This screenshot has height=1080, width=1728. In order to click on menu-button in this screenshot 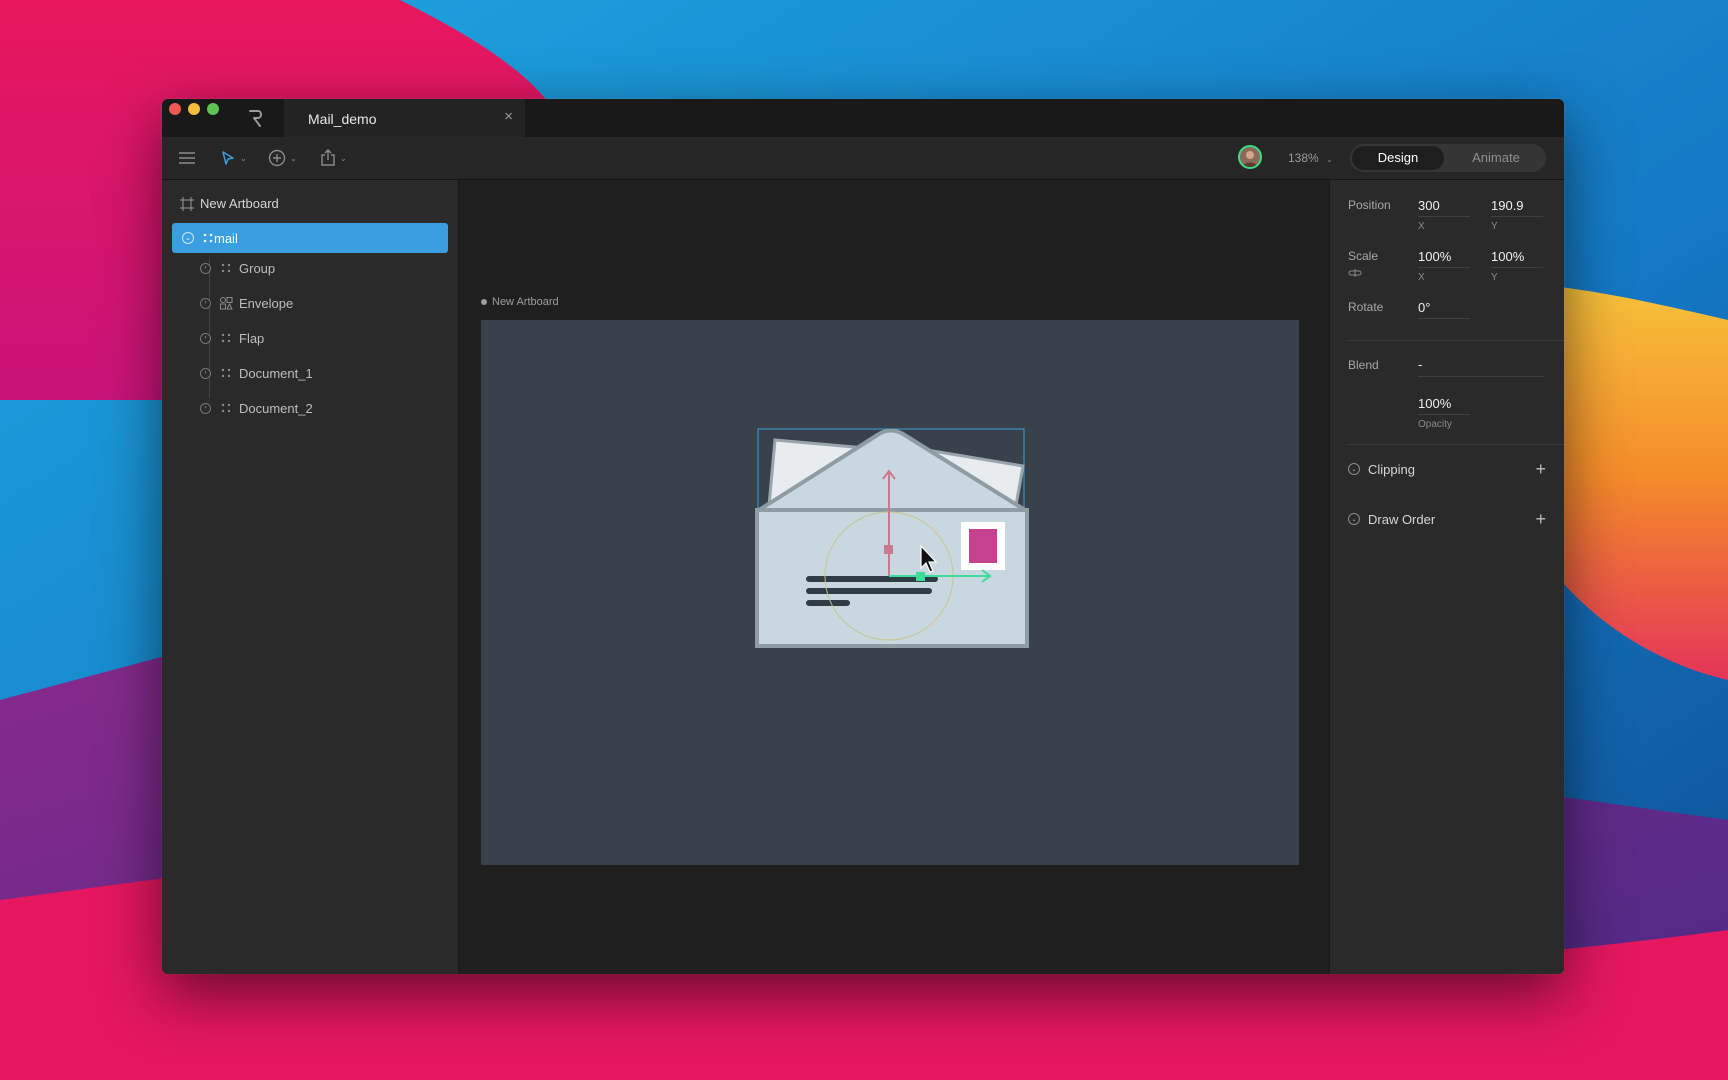, I will do `click(187, 158)`.